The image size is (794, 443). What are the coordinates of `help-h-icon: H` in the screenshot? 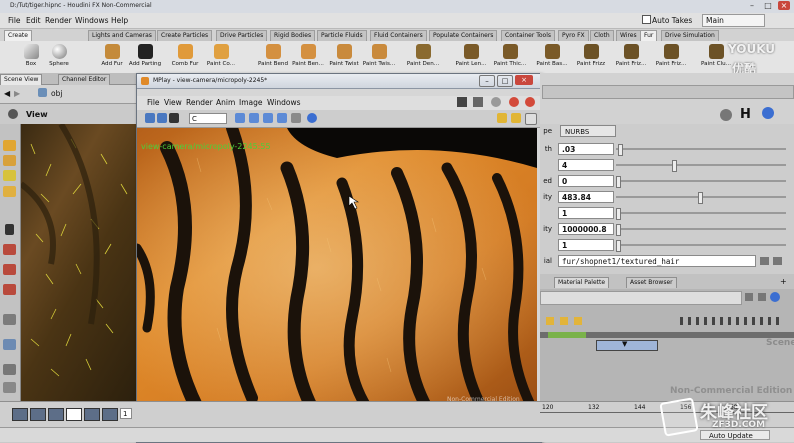 It's located at (745, 114).